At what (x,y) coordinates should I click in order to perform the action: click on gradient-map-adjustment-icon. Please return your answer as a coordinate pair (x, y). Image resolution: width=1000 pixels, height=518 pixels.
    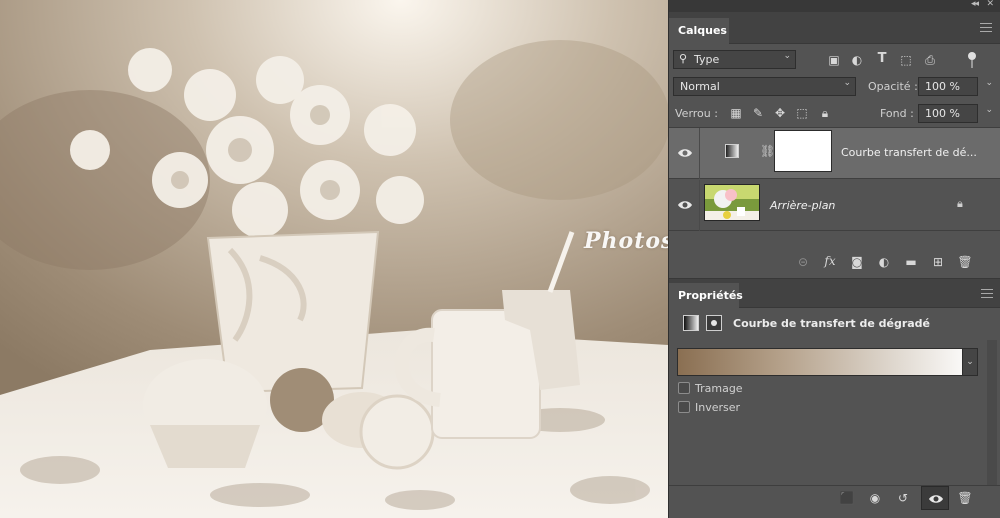
    Looking at the image, I should click on (732, 151).